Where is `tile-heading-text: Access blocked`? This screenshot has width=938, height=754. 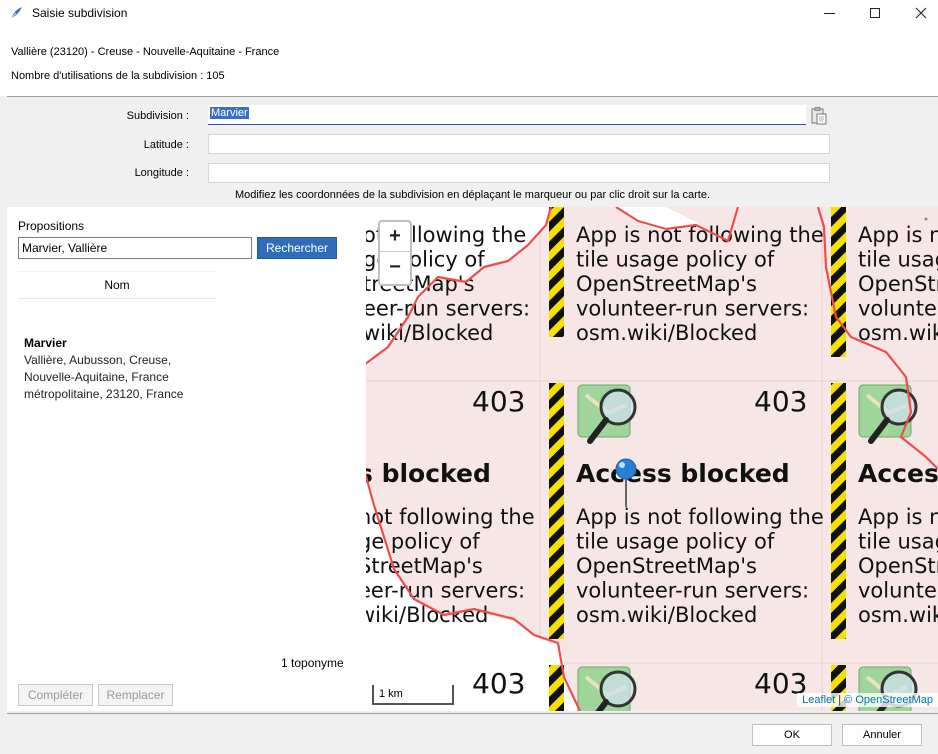
tile-heading-text: Access blocked is located at coordinates (683, 473).